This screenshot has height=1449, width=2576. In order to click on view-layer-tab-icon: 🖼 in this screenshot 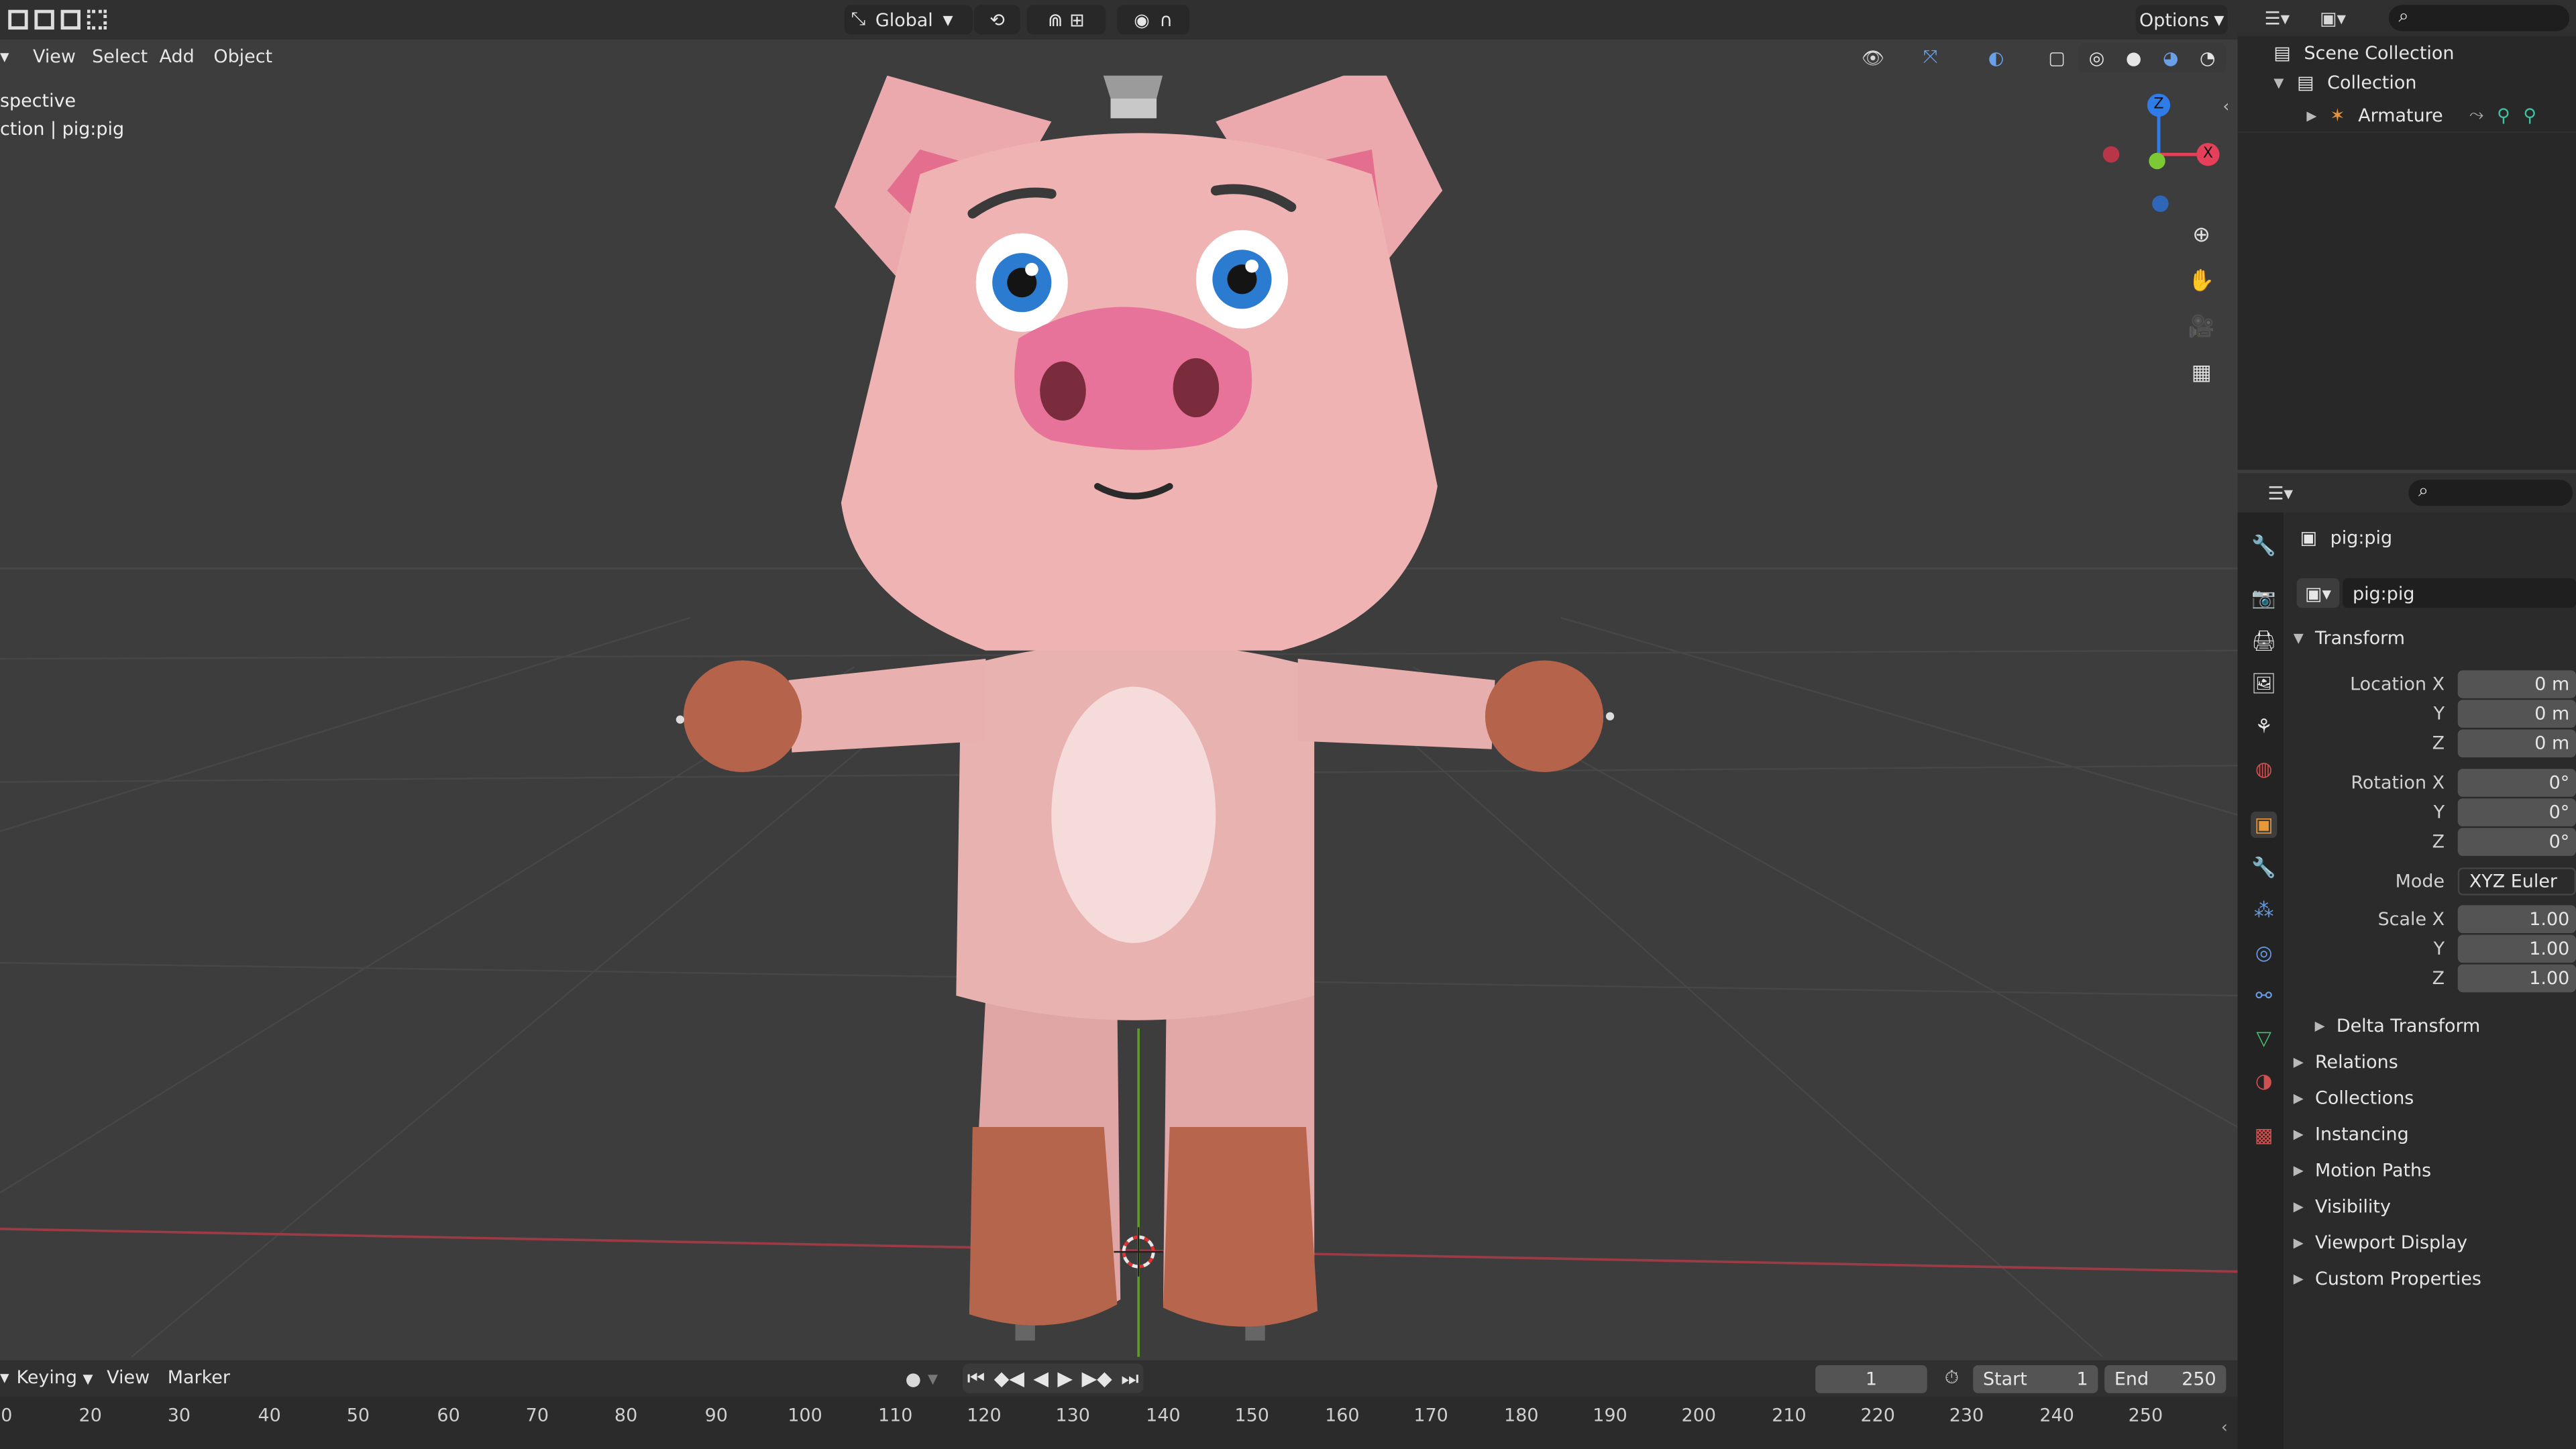, I will do `click(2264, 683)`.